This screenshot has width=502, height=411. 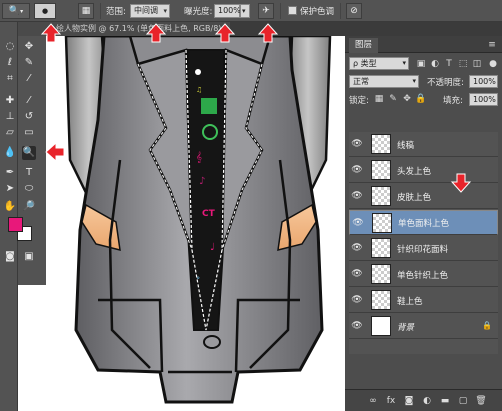 I want to click on eraser-tool-icon: ▱, so click(x=10, y=133).